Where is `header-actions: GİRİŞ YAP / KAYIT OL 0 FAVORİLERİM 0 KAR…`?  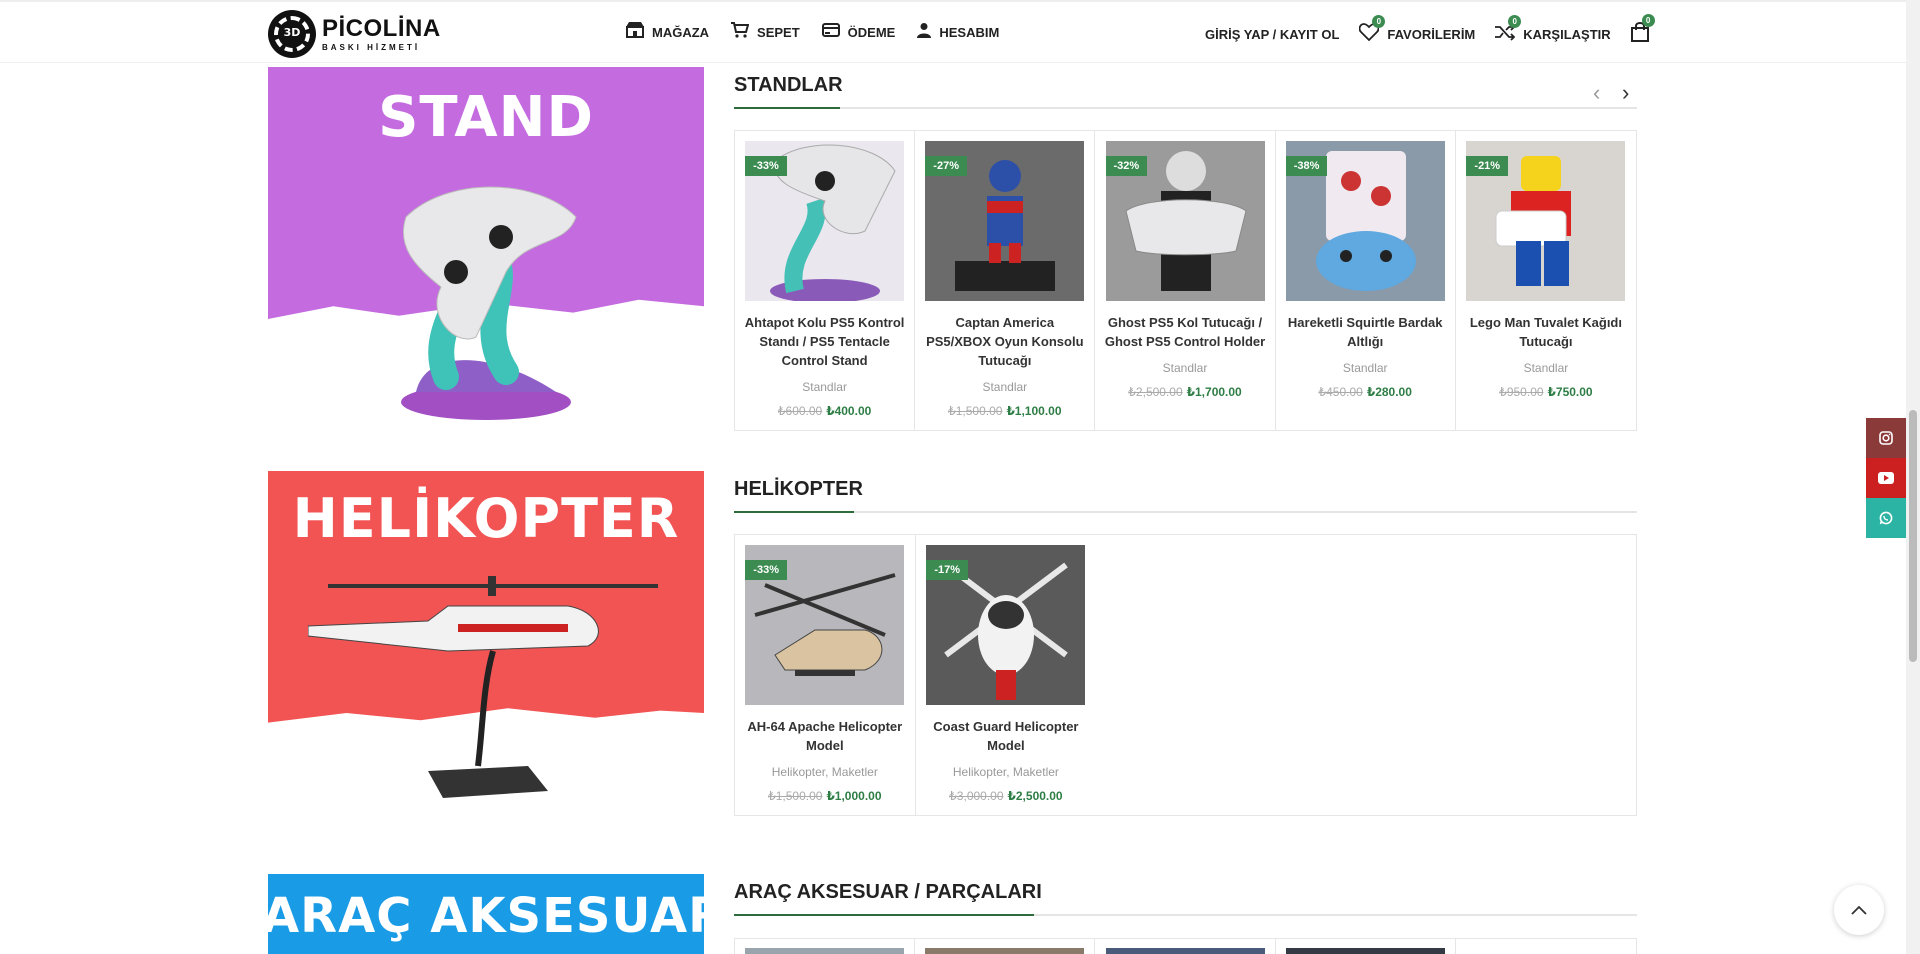 header-actions: GİRİŞ YAP / KAYIT OL 0 FAVORİLERİM 0 KAR… is located at coordinates (1431, 30).